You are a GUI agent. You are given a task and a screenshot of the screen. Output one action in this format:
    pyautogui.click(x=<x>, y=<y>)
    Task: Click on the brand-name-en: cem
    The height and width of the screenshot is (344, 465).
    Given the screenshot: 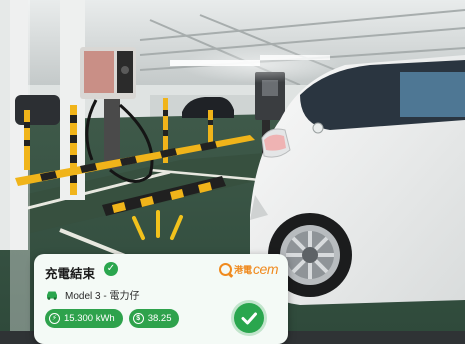 What is the action you would take?
    pyautogui.click(x=265, y=269)
    